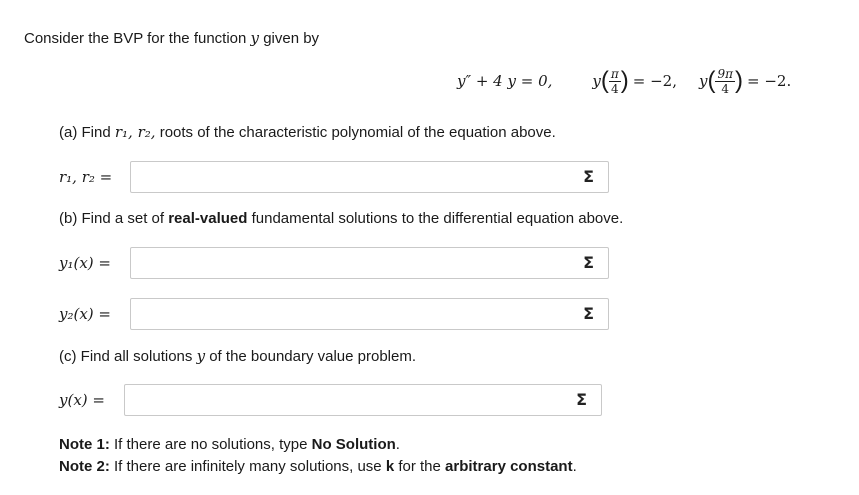  What do you see at coordinates (505, 81) in the screenshot?
I see `ode: y″ + 4 y = 0,` at bounding box center [505, 81].